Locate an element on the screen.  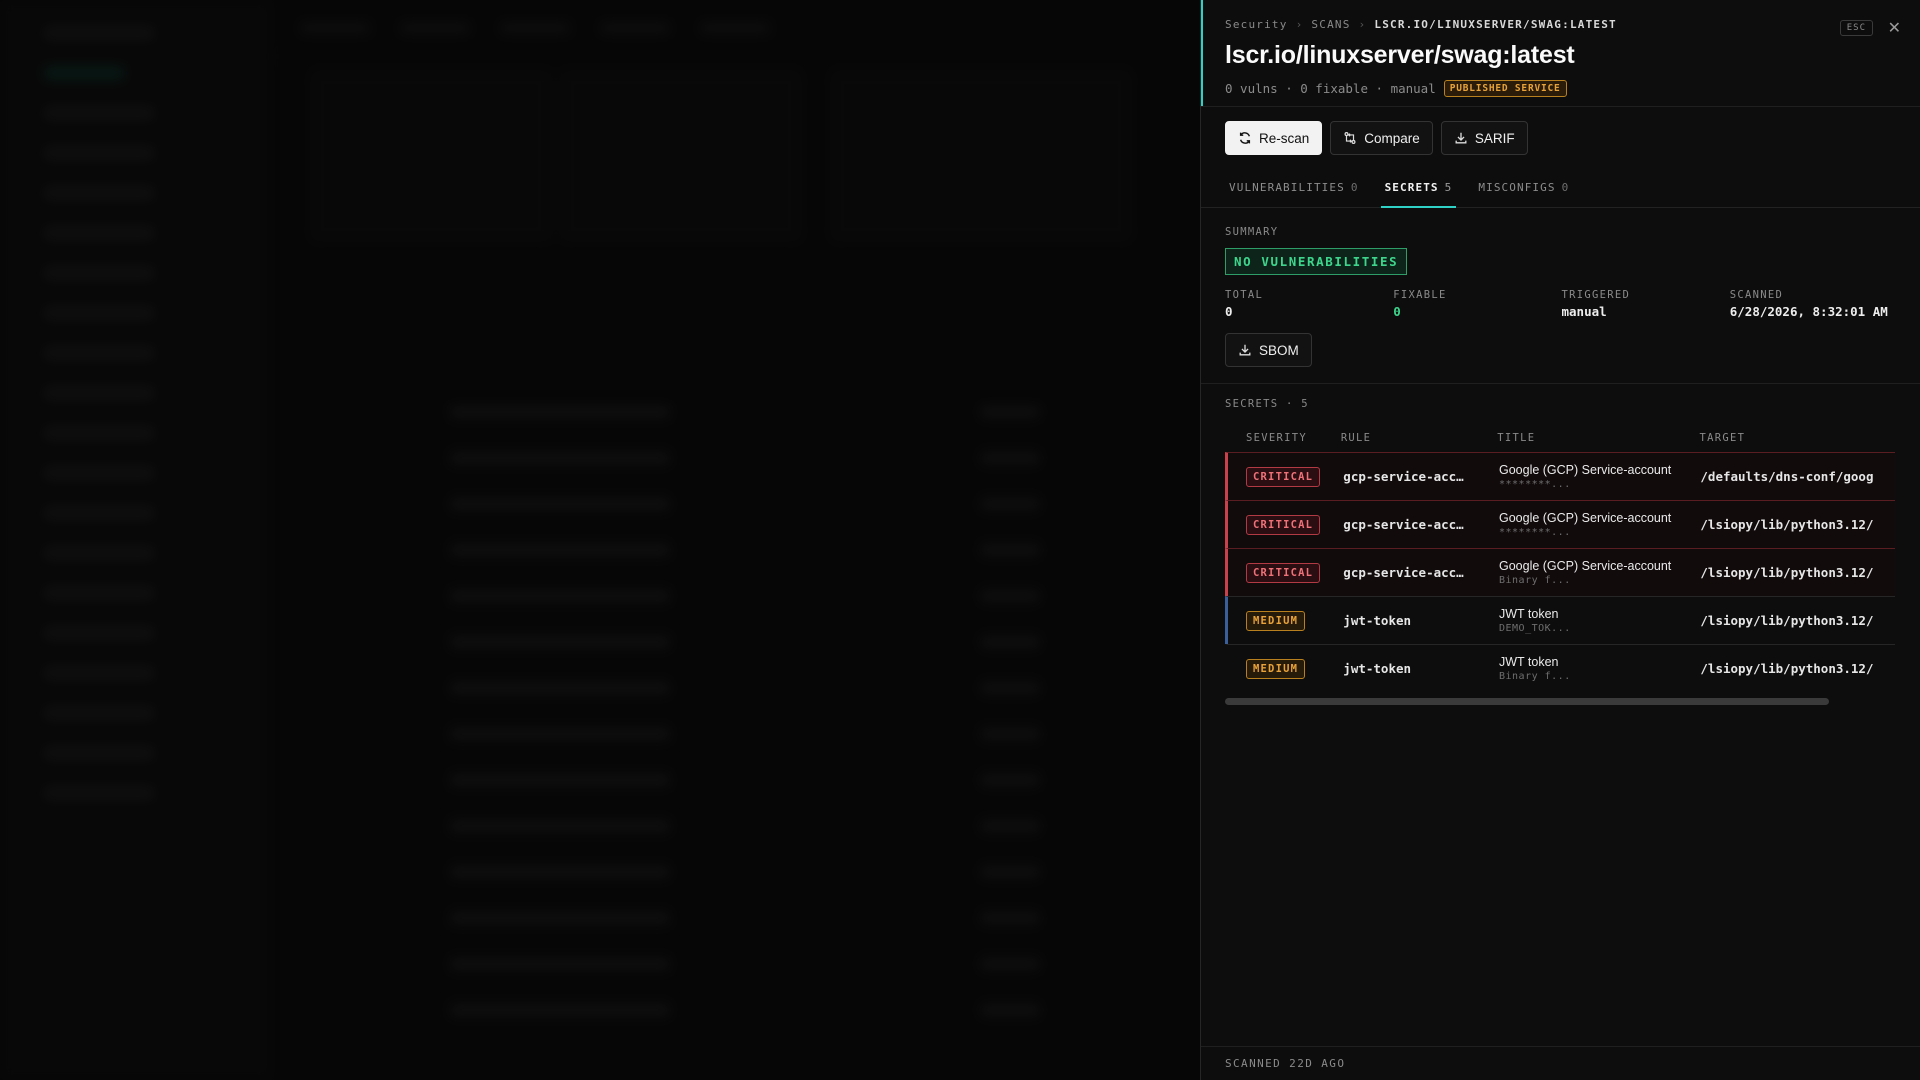
compare-label: Compare is located at coordinates (1392, 138).